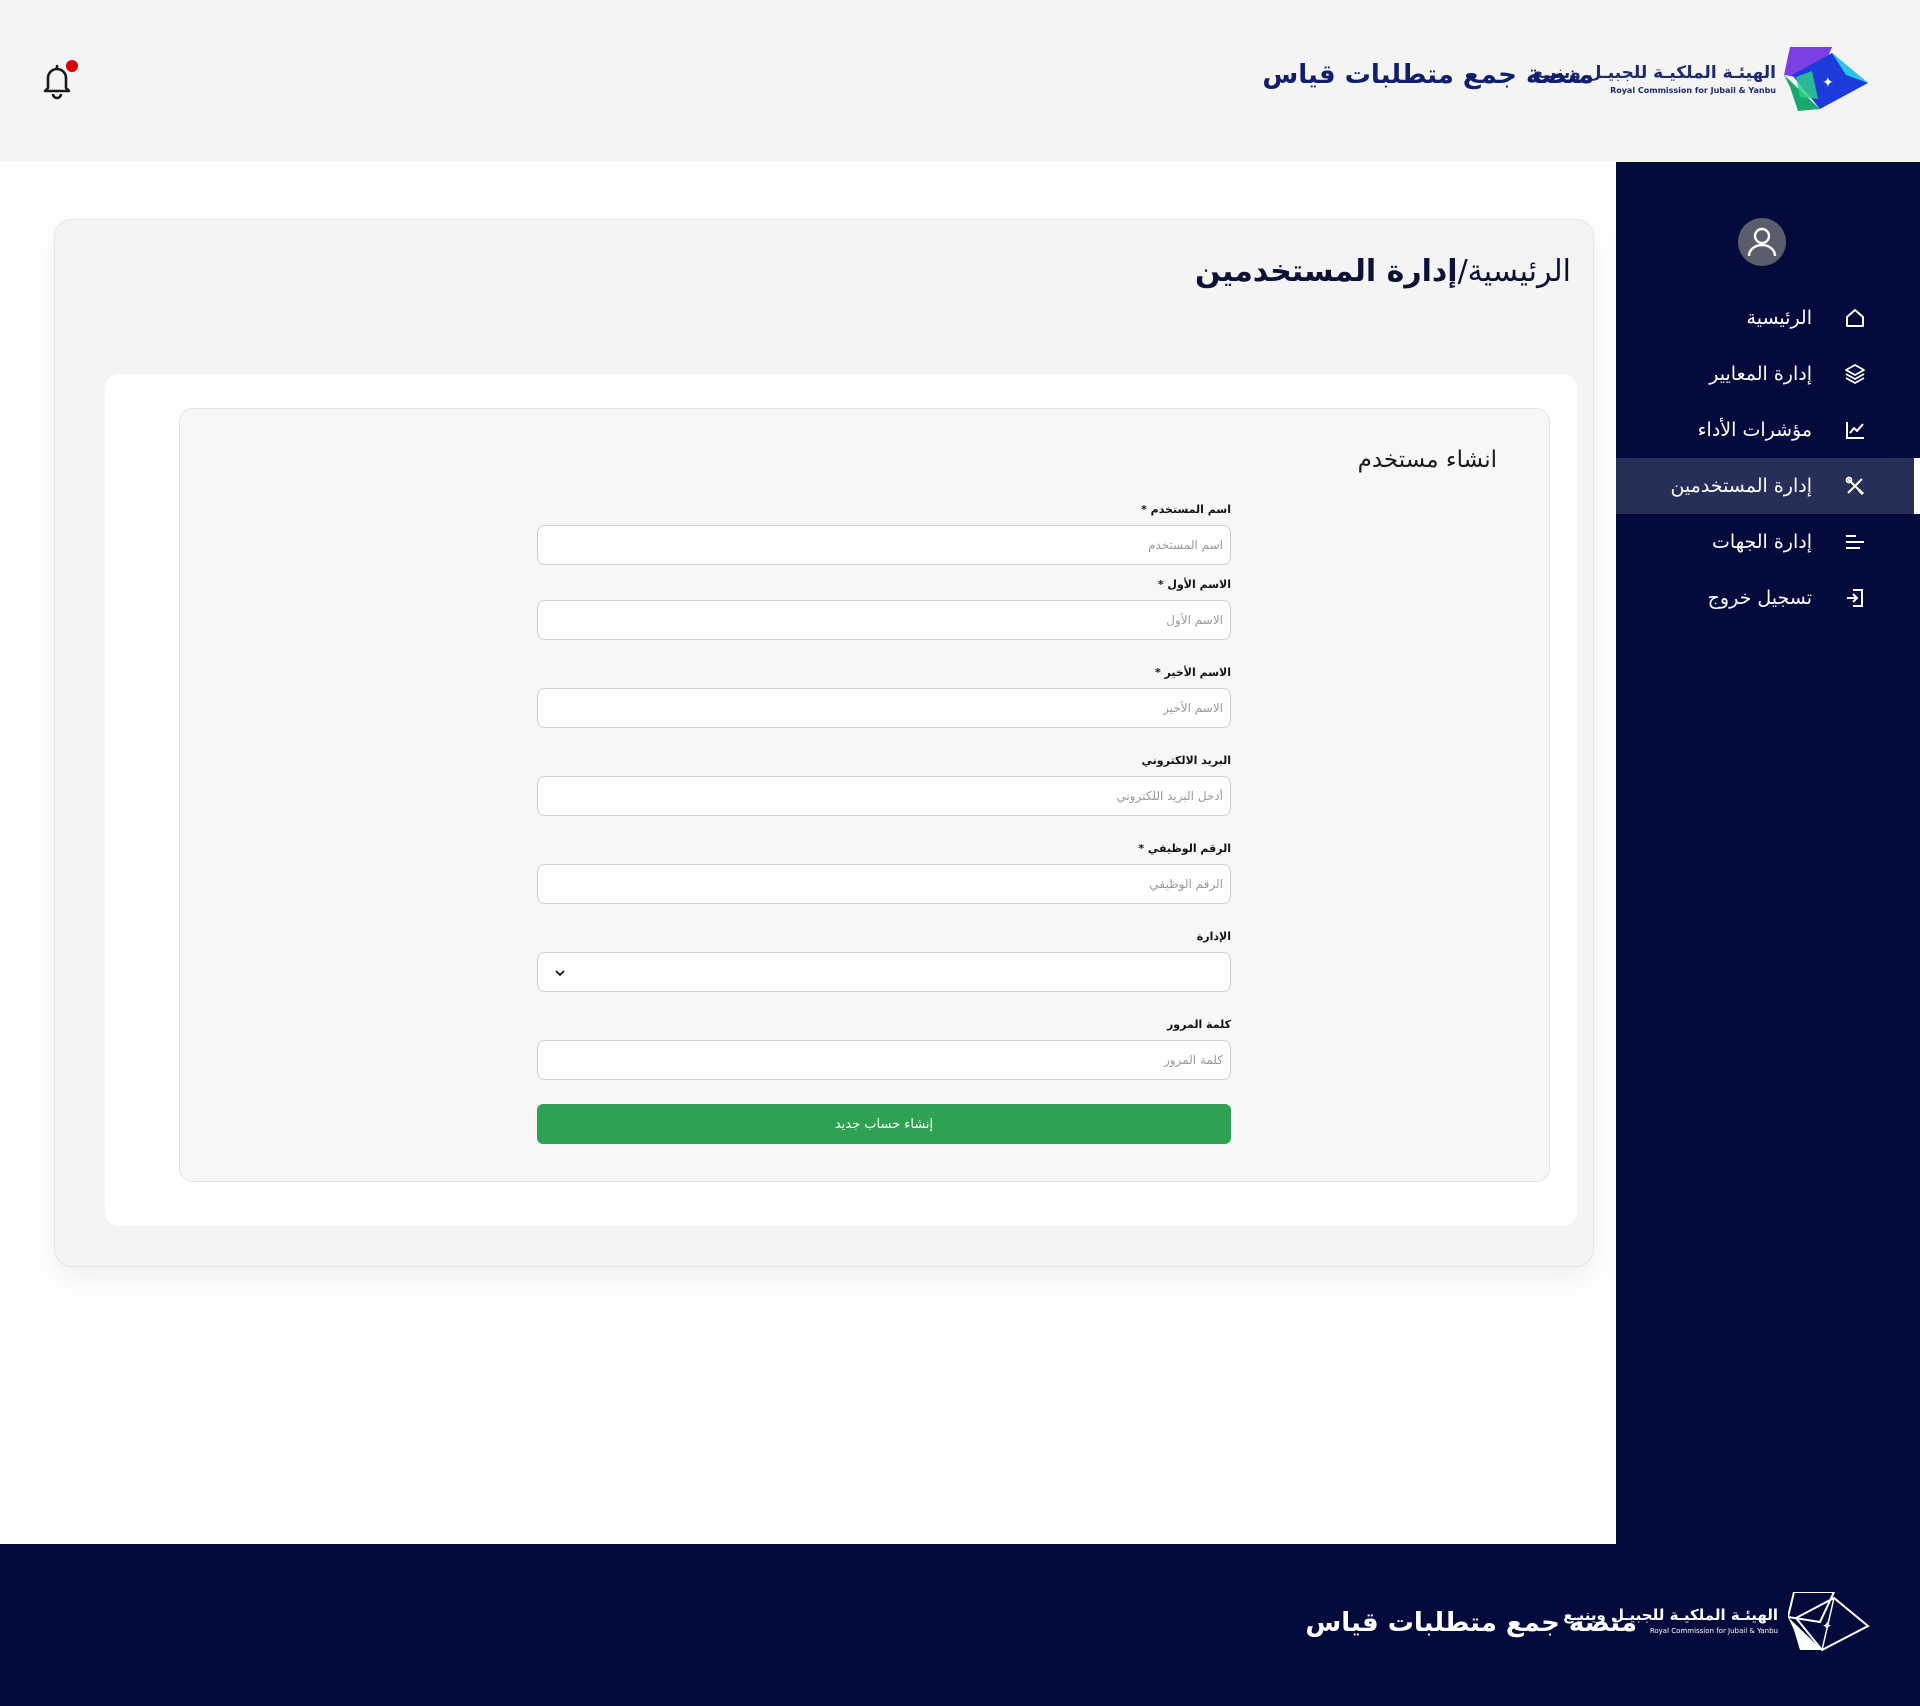 The height and width of the screenshot is (1706, 1920). I want to click on employee-id-label: الرقم الوظيفي *, so click(1184, 848).